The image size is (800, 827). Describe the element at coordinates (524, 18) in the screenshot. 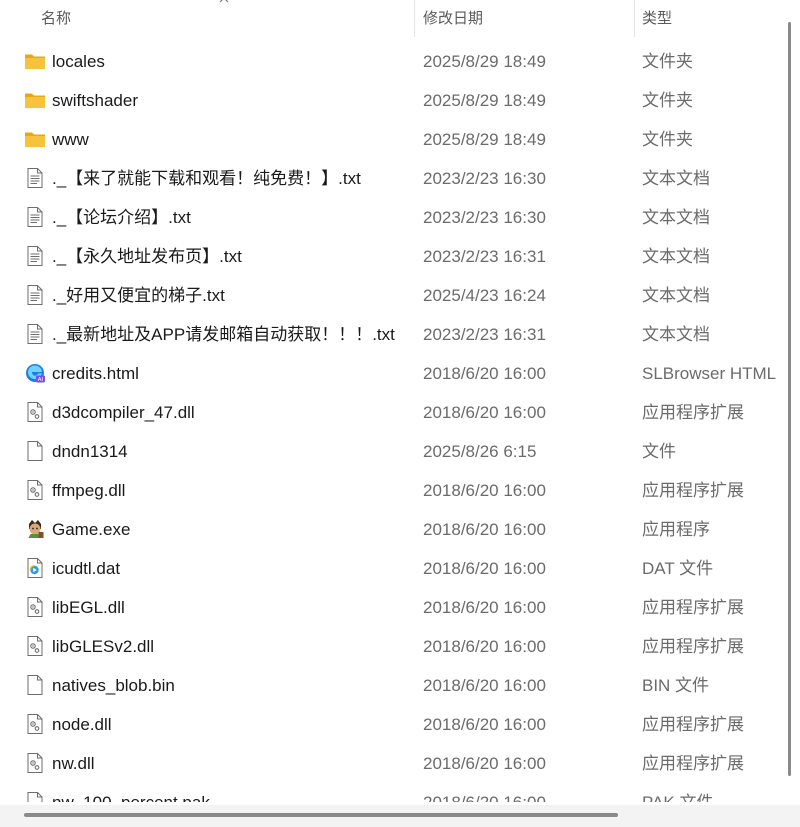

I see `column-header-date: 修改日期` at that location.